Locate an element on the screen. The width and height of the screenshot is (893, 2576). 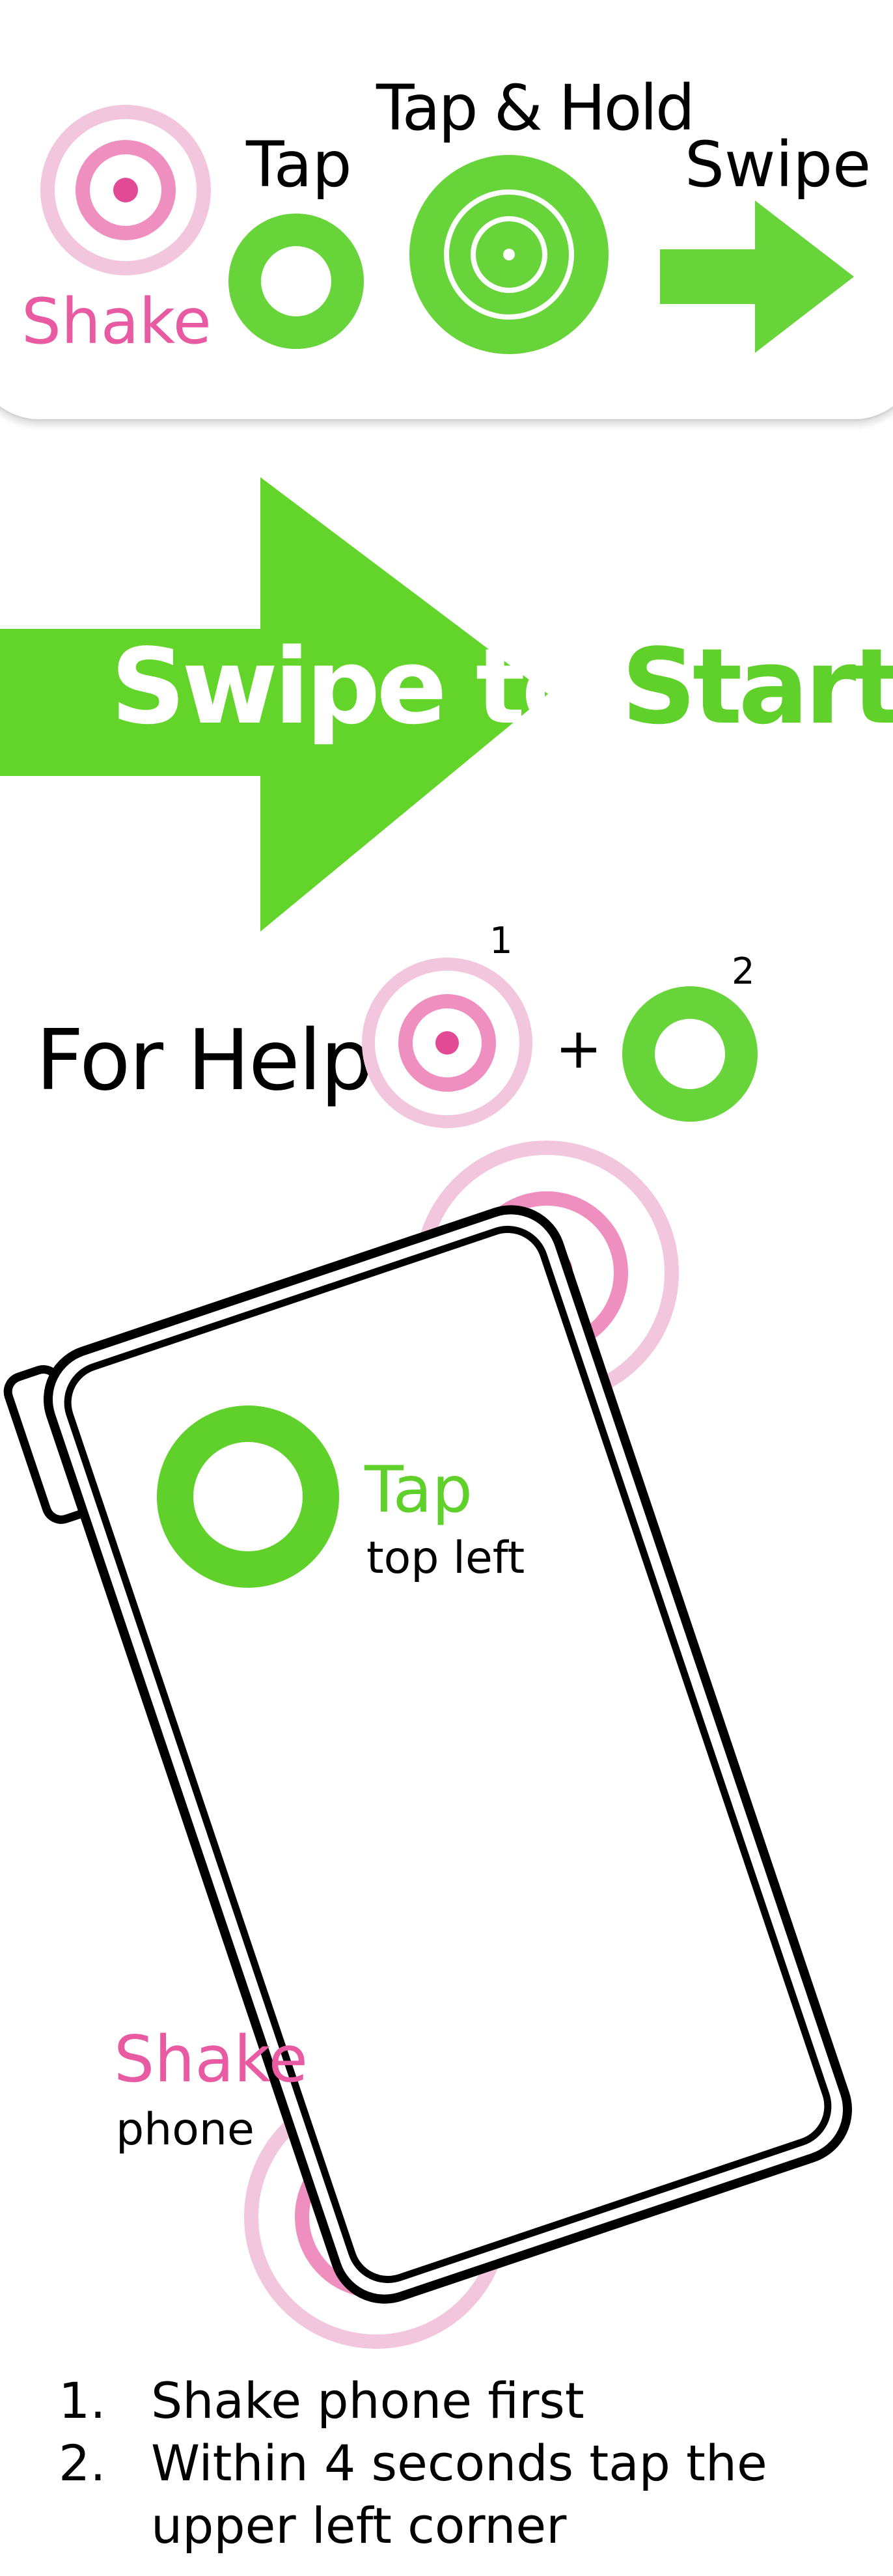
instruction-item: 1. Shake phone first is located at coordinates (456, 2401).